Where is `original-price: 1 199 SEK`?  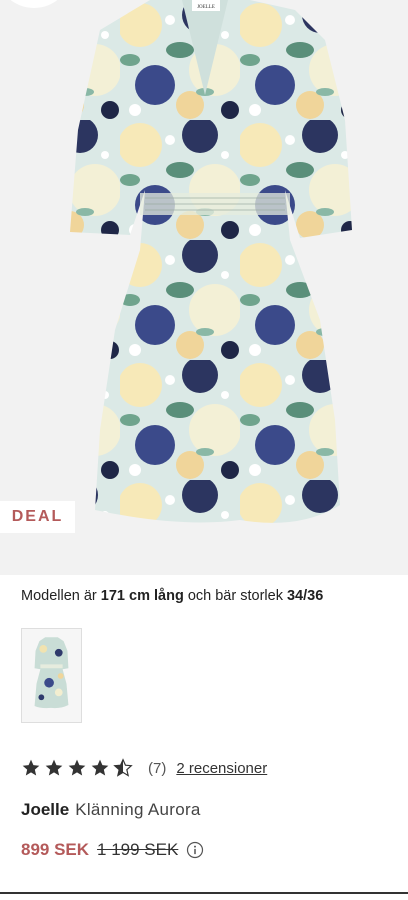
original-price: 1 199 SEK is located at coordinates (138, 849).